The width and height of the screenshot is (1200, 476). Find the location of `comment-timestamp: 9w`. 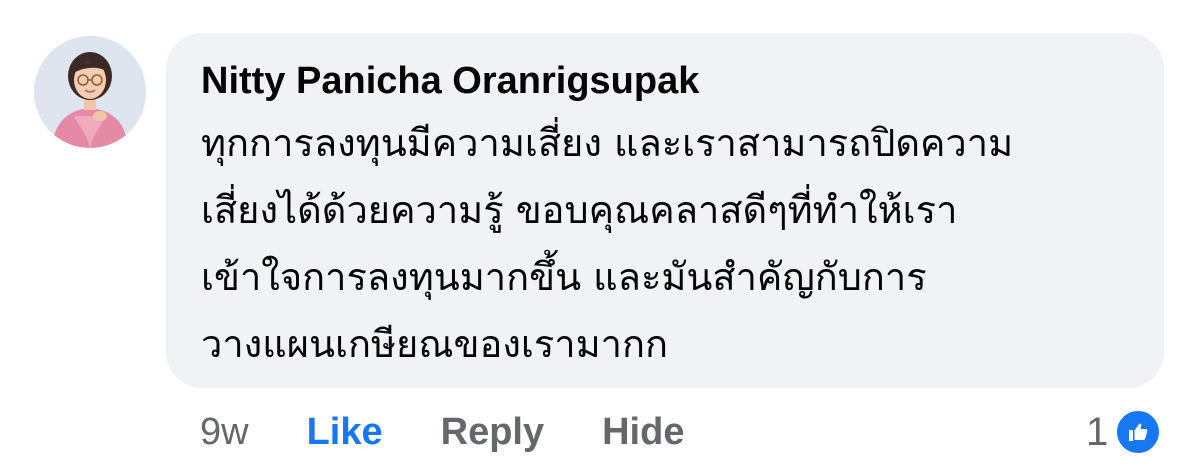

comment-timestamp: 9w is located at coordinates (224, 432).